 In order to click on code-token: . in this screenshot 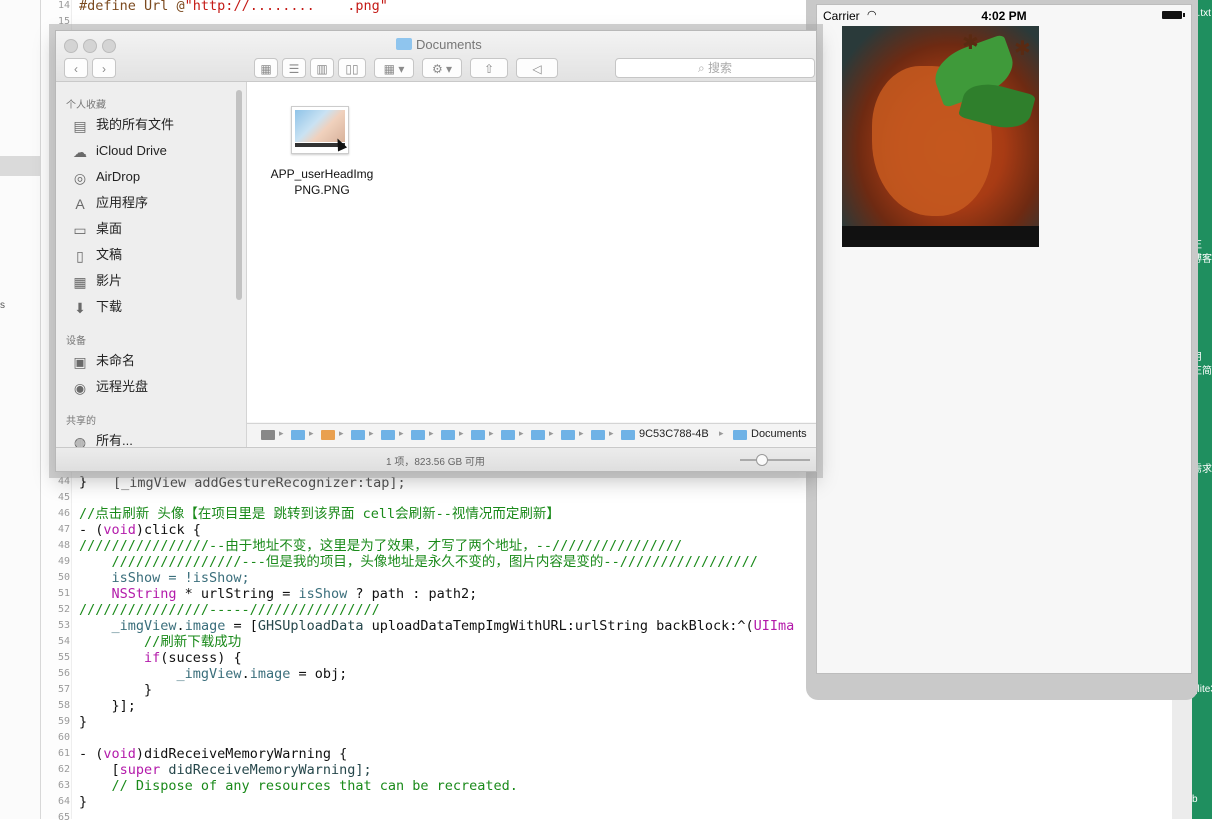, I will do `click(245, 674)`.